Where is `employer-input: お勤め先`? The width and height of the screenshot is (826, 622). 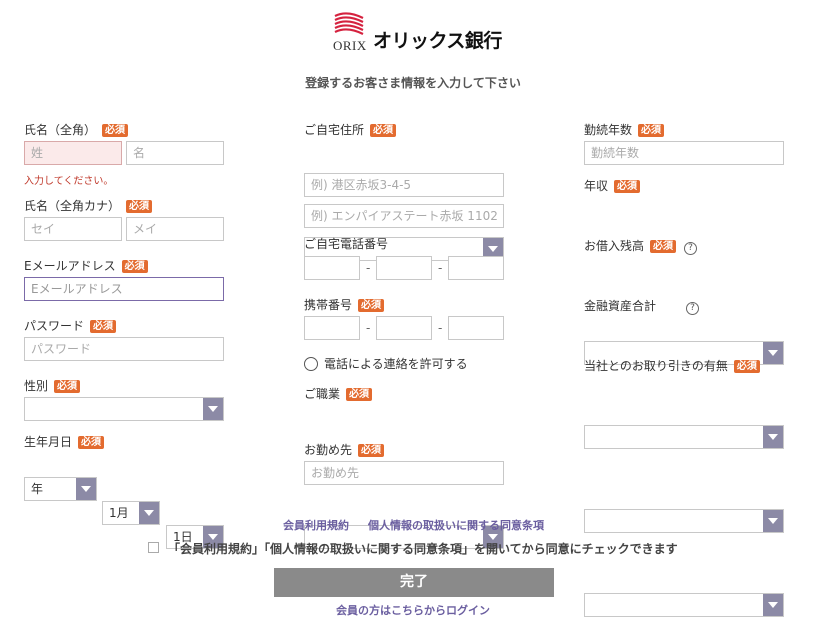
employer-input: お勤め先 is located at coordinates (404, 473).